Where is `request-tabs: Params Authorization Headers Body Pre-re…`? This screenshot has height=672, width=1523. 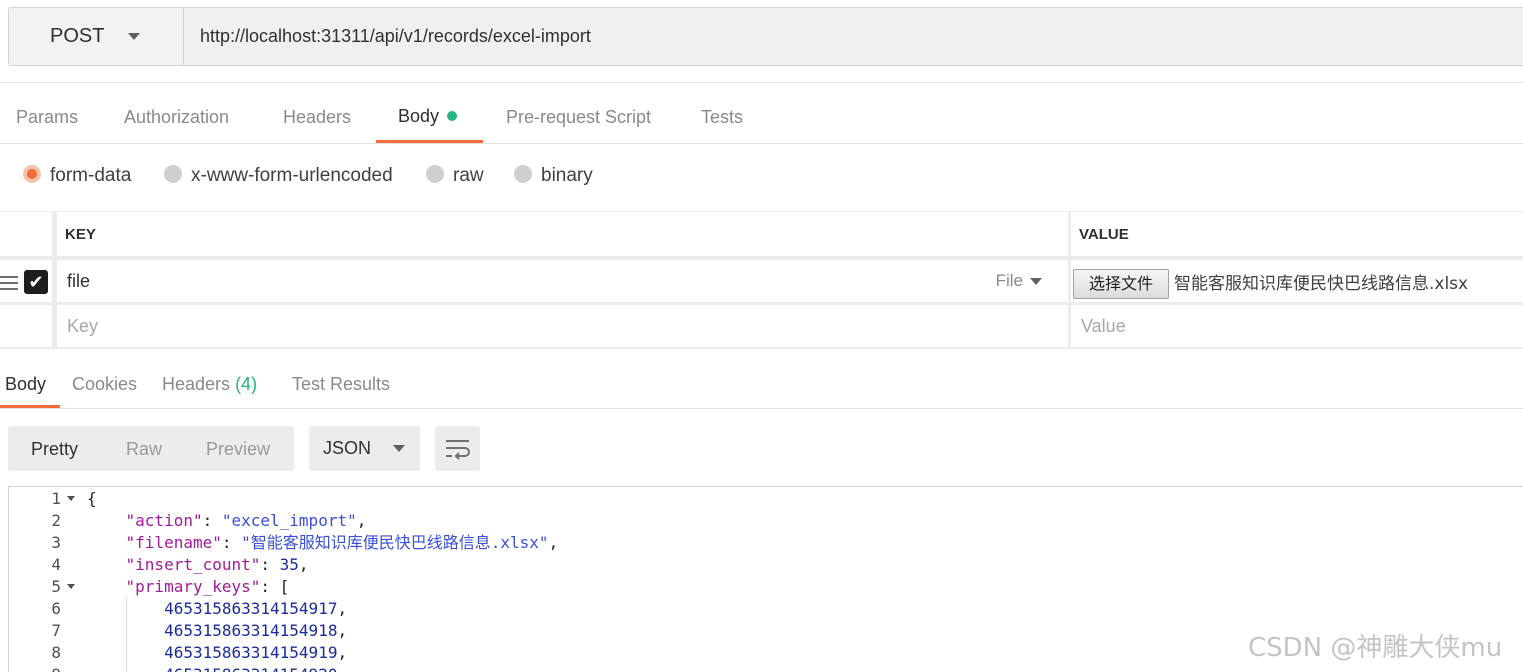
request-tabs: Params Authorization Headers Body Pre-re… is located at coordinates (761, 113).